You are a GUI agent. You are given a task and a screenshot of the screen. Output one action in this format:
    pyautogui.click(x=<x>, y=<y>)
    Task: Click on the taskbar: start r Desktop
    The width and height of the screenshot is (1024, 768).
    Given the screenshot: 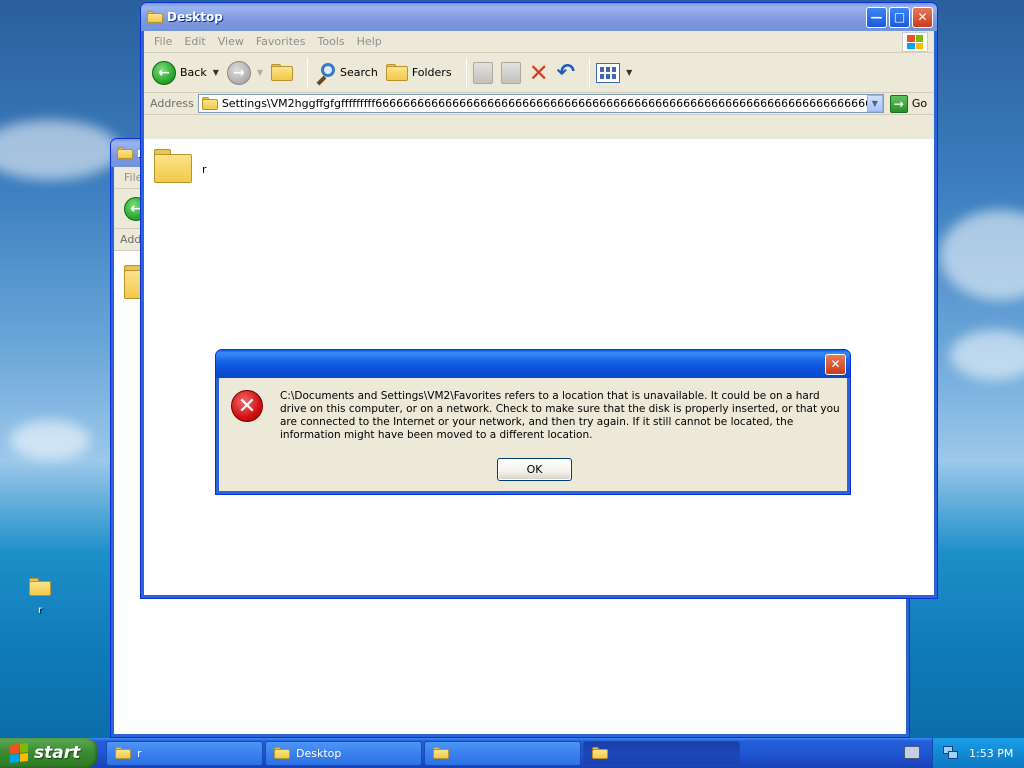 What is the action you would take?
    pyautogui.click(x=512, y=753)
    